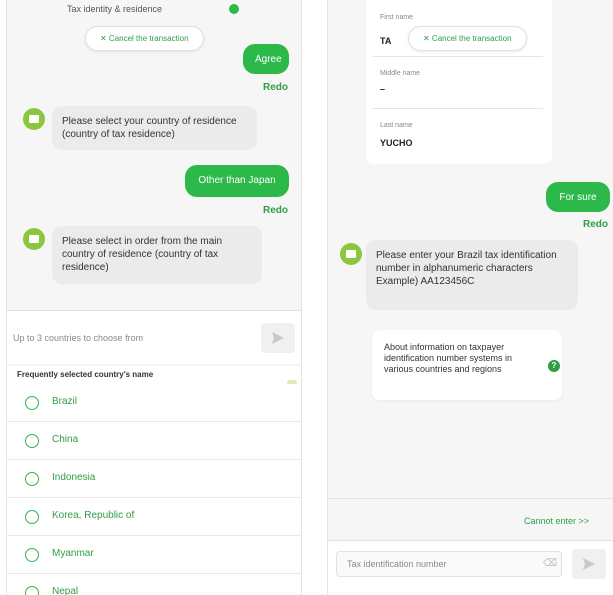 The height and width of the screenshot is (595, 613). I want to click on country-label: Nepal, so click(65, 590).